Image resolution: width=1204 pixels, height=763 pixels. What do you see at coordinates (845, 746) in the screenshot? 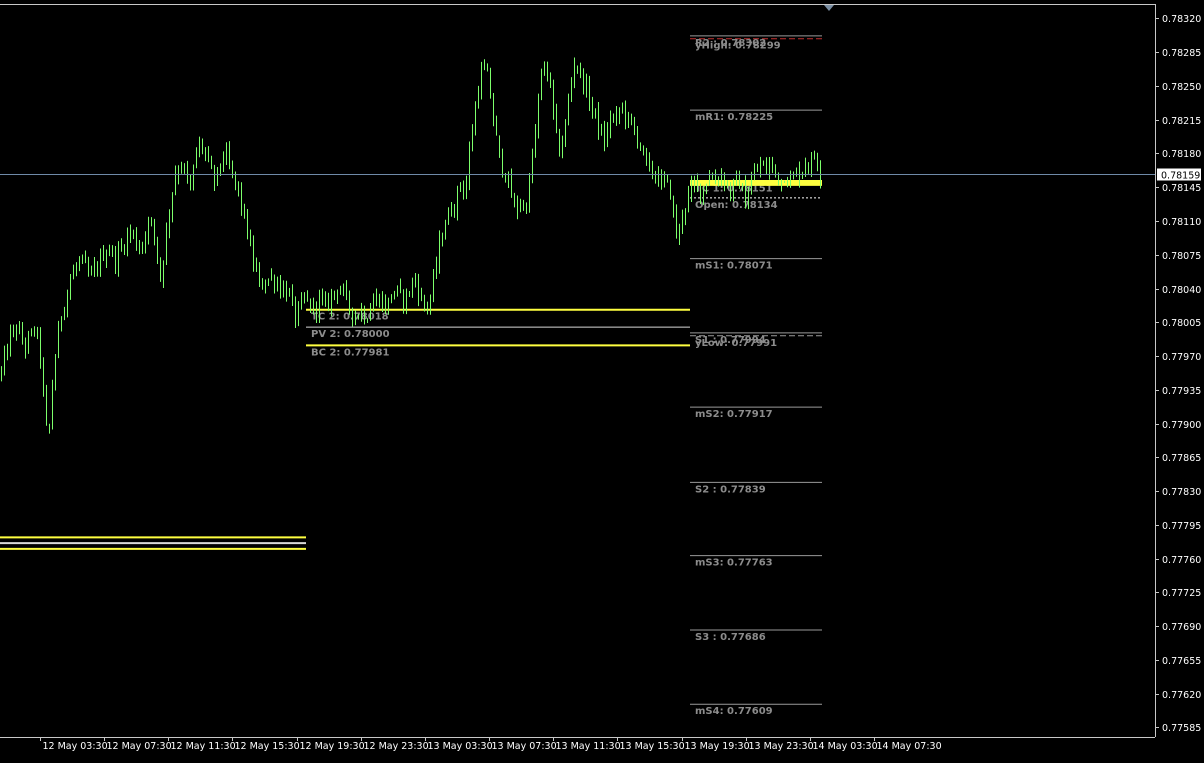
I see `time-tick-label: 14 May 03:30` at bounding box center [845, 746].